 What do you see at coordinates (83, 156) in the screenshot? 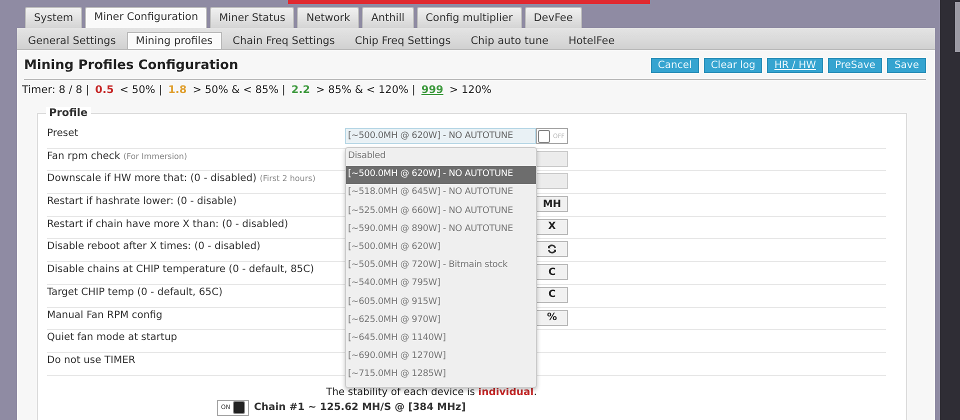
I see `field-label: Fan rpm check` at bounding box center [83, 156].